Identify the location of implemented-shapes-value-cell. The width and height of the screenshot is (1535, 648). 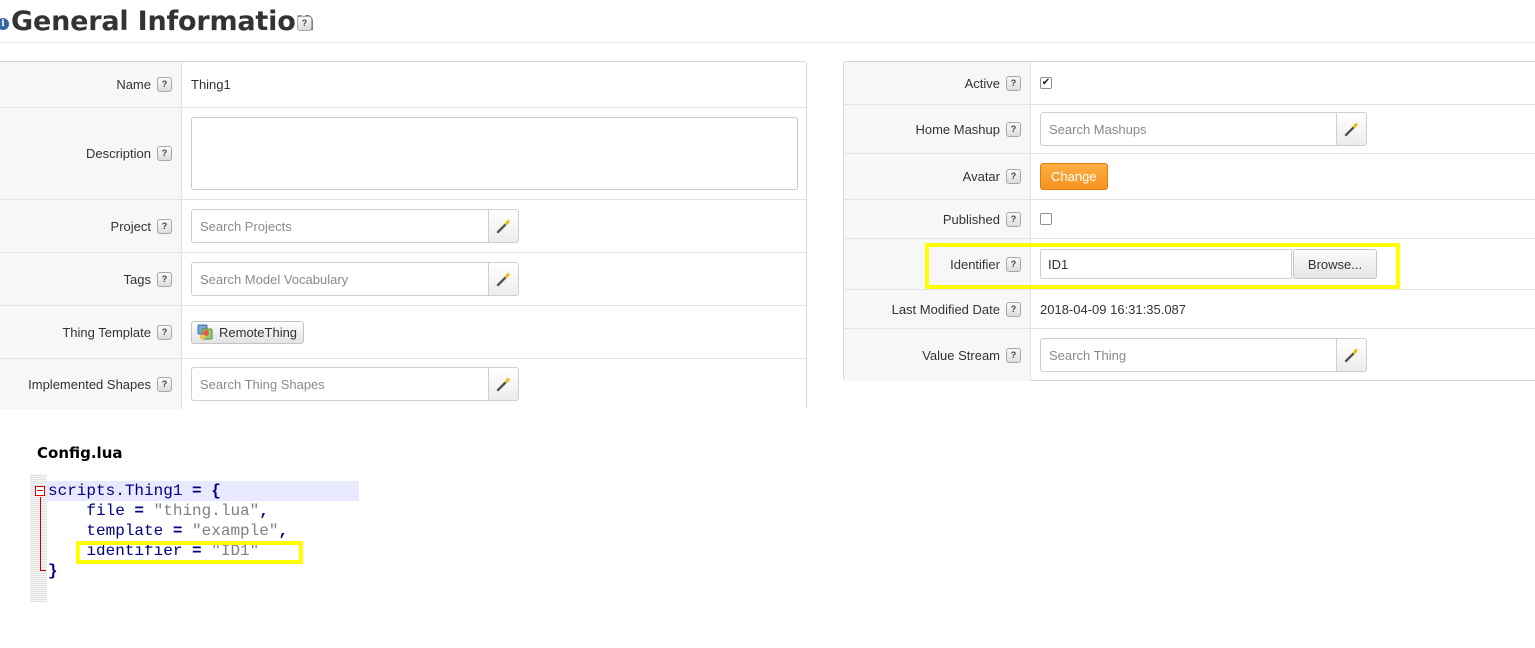
(494, 384).